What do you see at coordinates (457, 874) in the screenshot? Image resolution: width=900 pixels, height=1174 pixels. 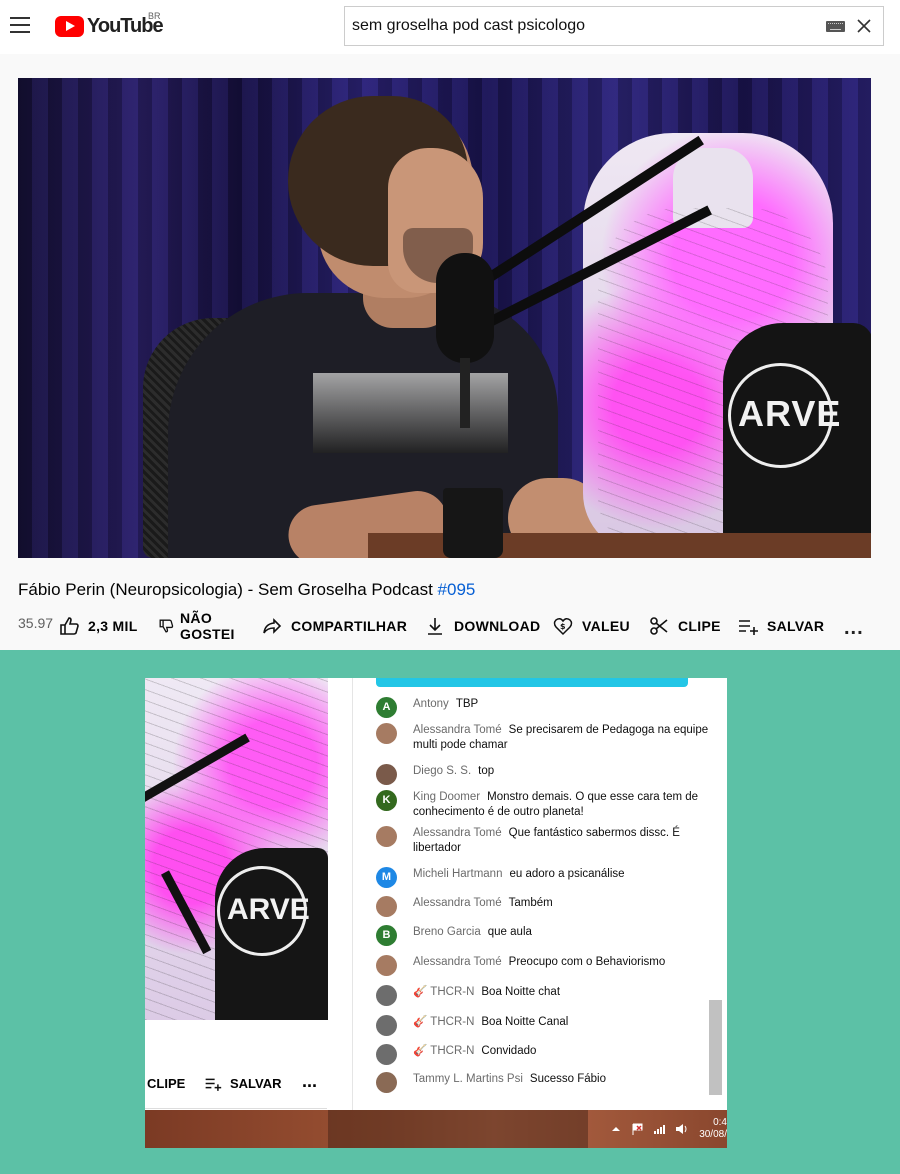 I see `chat-author: Micheli Hartmann` at bounding box center [457, 874].